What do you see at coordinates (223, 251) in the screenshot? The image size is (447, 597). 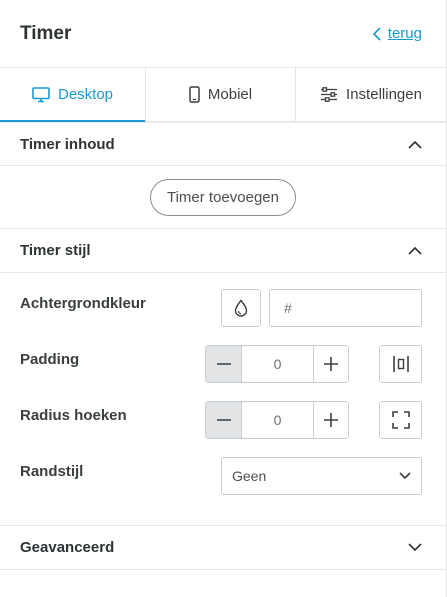 I see `section-header-timer-style: Timer stijl` at bounding box center [223, 251].